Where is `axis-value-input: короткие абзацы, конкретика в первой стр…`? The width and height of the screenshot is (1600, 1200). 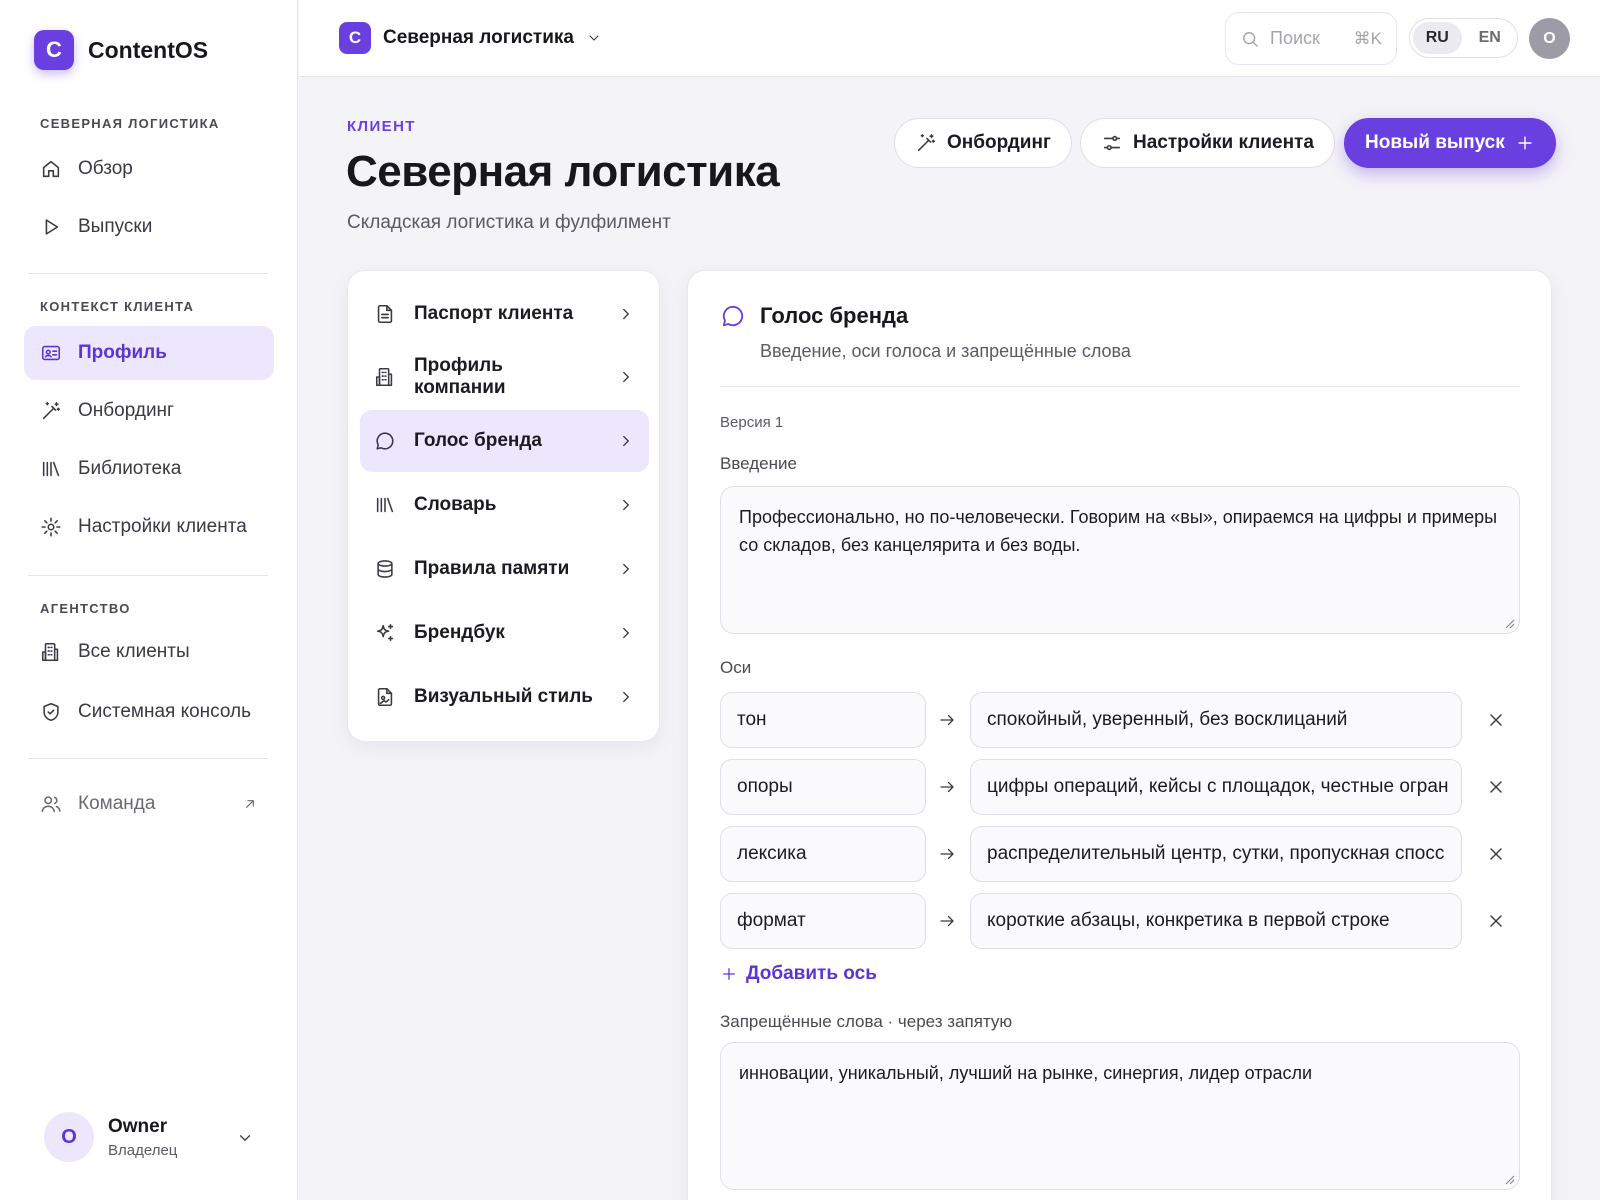
axis-value-input: короткие абзацы, конкретика в первой стр… is located at coordinates (1216, 921).